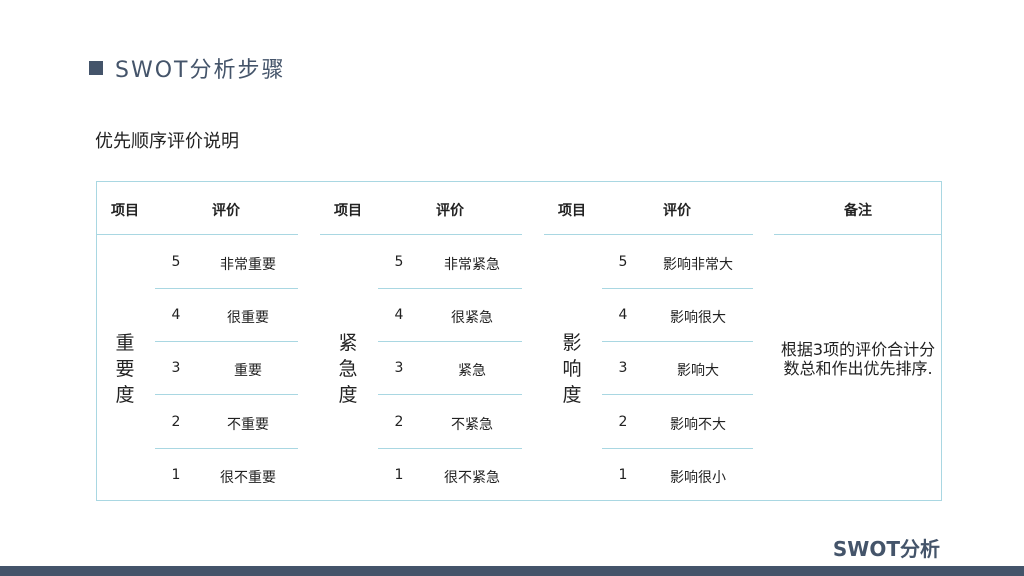 The image size is (1024, 576). What do you see at coordinates (248, 425) in the screenshot?
I see `importance-desc: 不重要` at bounding box center [248, 425].